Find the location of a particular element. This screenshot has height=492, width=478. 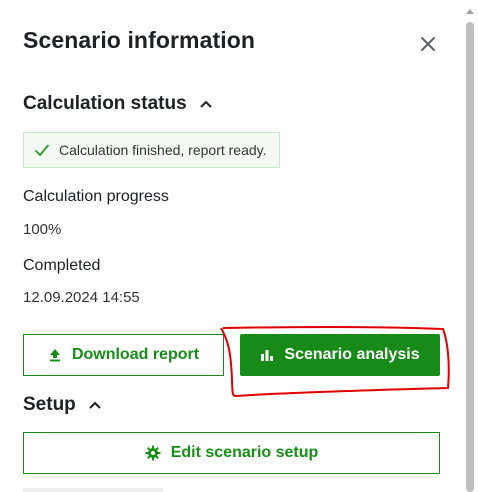

progress-value: 100% is located at coordinates (42, 229).